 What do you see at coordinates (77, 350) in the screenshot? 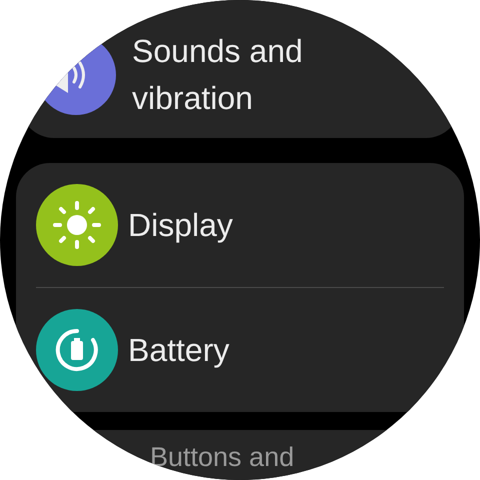
I see `battery-icon` at bounding box center [77, 350].